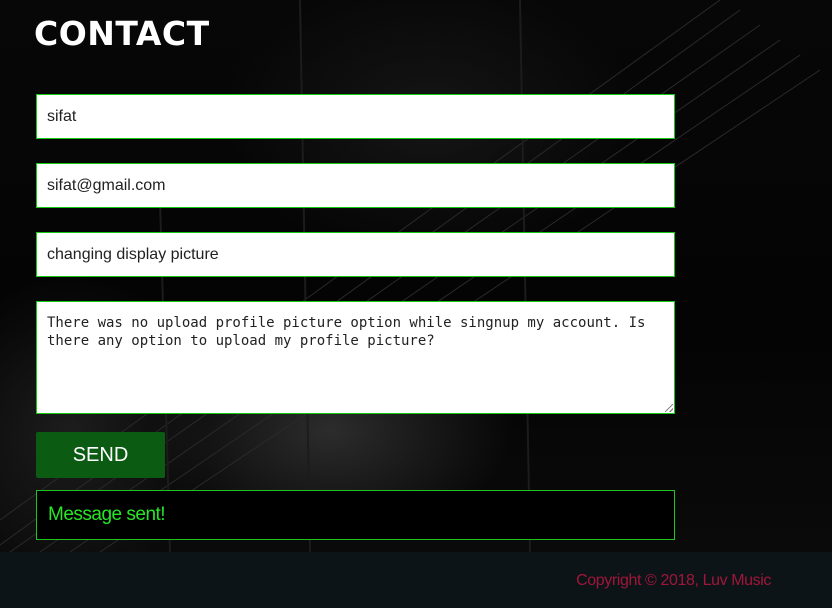  What do you see at coordinates (355, 116) in the screenshot?
I see `name-field` at bounding box center [355, 116].